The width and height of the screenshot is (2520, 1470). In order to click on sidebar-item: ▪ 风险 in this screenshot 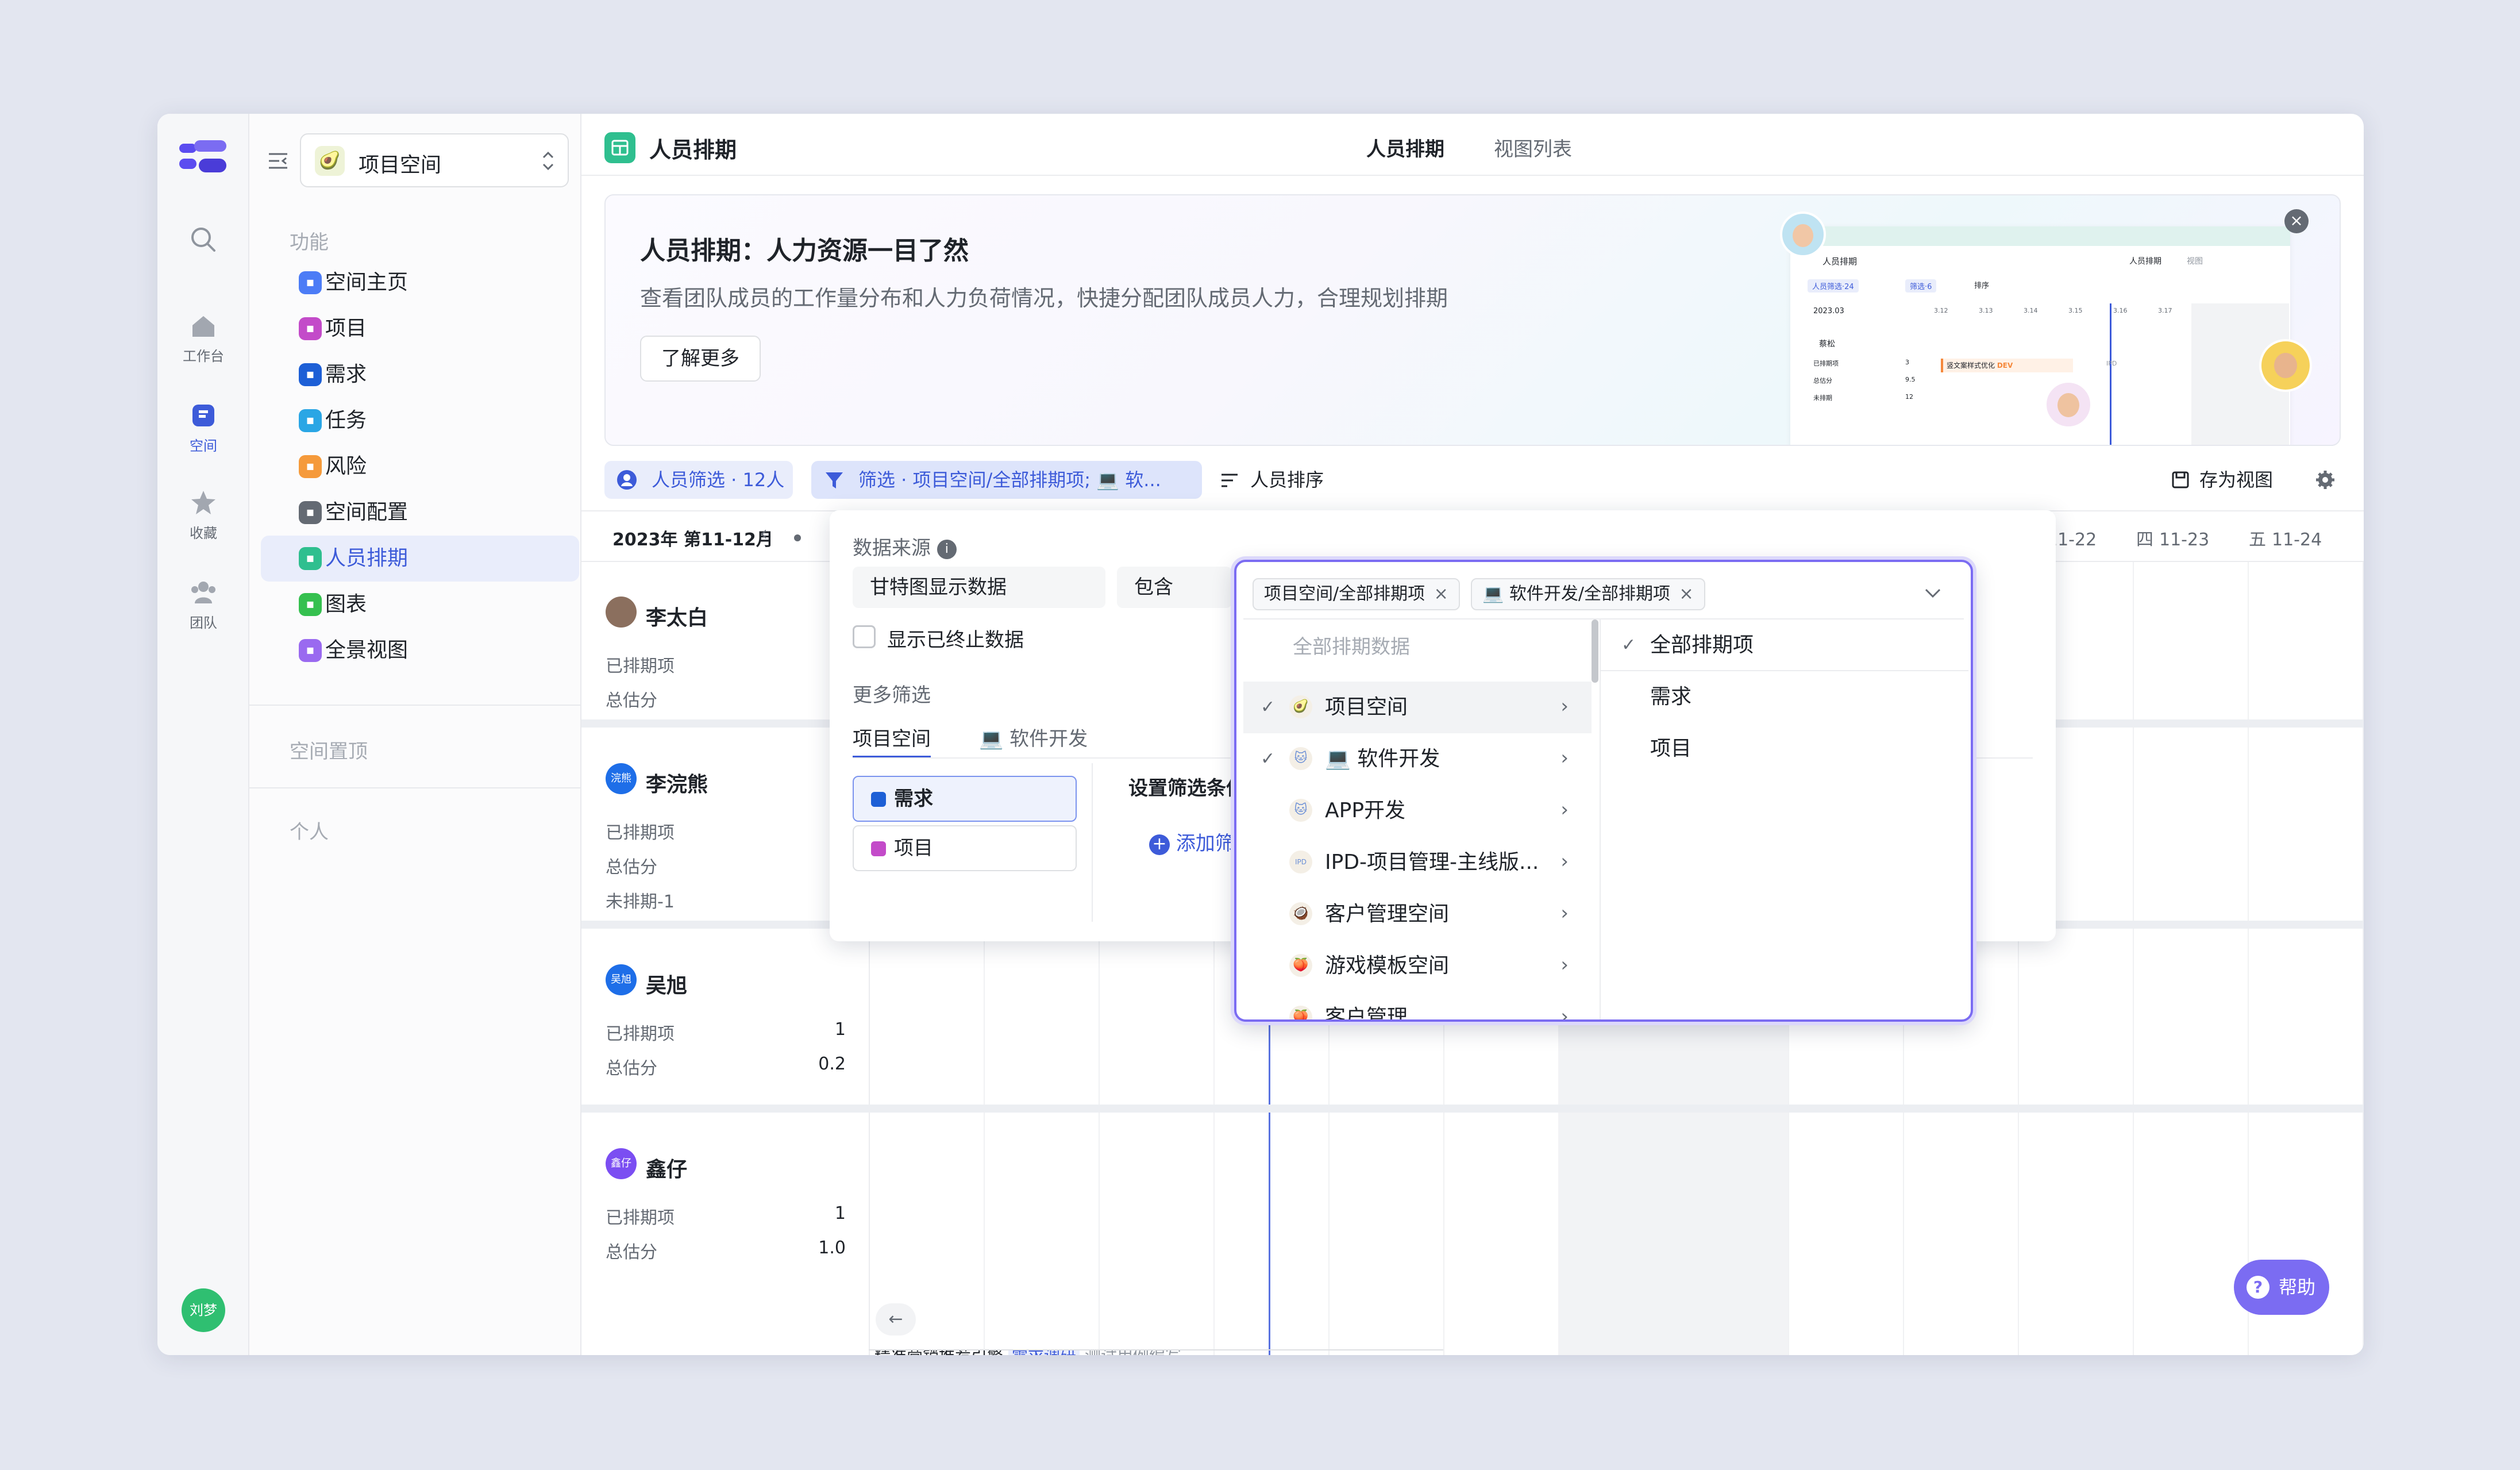, I will do `click(420, 467)`.